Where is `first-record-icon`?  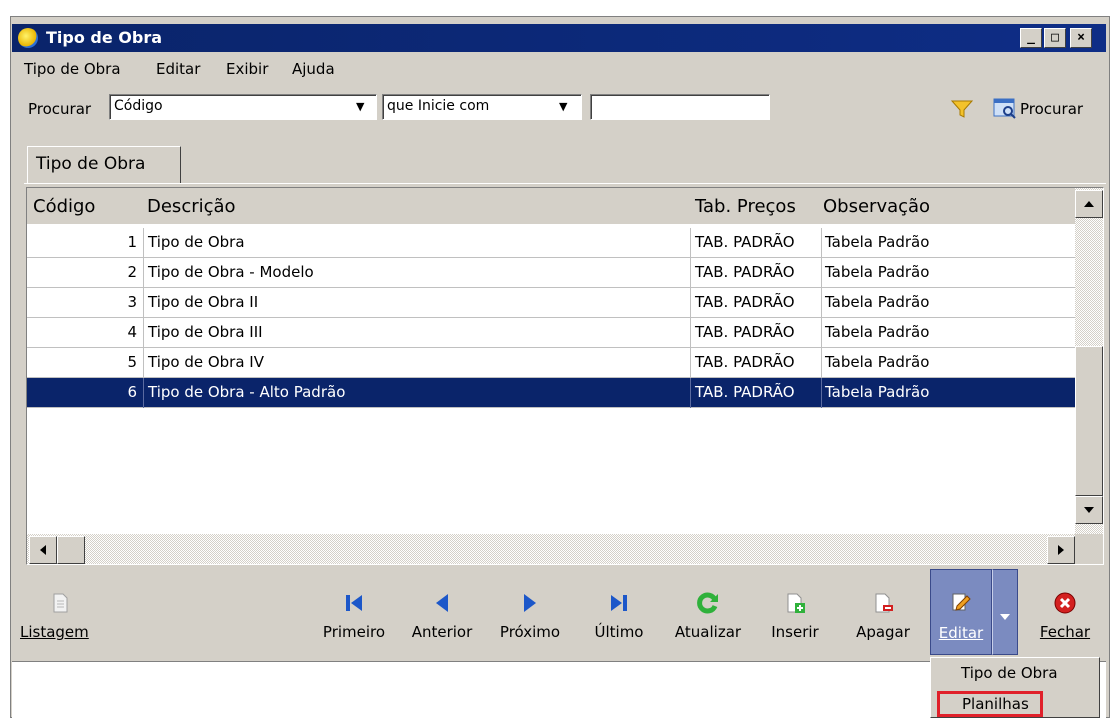
first-record-icon is located at coordinates (354, 603).